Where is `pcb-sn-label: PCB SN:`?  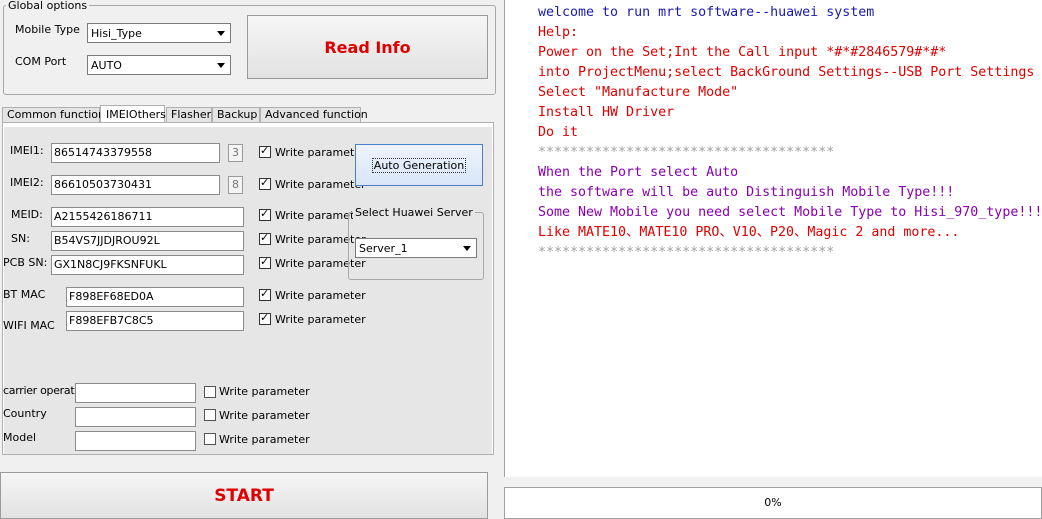
pcb-sn-label: PCB SN: is located at coordinates (25, 262).